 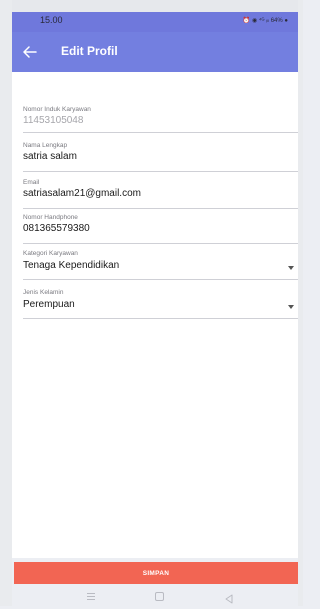 What do you see at coordinates (31, 182) in the screenshot?
I see `field-label: Email` at bounding box center [31, 182].